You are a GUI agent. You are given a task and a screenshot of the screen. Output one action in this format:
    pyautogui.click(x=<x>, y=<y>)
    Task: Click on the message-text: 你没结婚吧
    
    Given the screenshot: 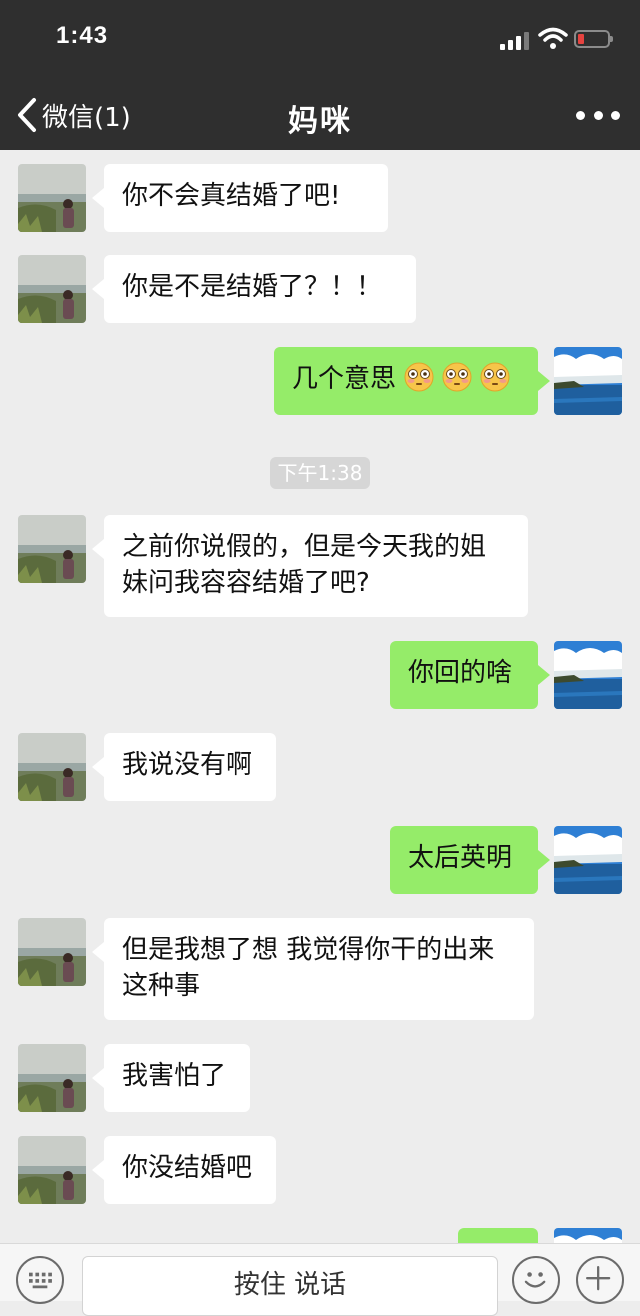 What is the action you would take?
    pyautogui.click(x=187, y=1168)
    